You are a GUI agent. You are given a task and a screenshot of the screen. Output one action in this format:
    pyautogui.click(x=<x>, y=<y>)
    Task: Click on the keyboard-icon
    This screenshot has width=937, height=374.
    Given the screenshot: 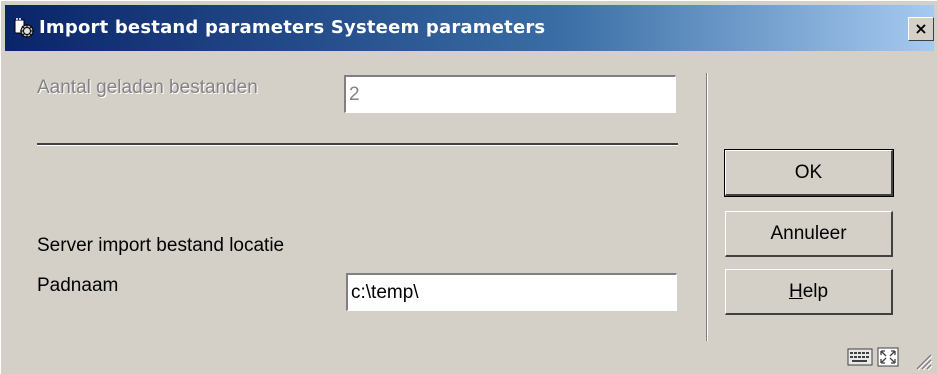 What is the action you would take?
    pyautogui.click(x=860, y=357)
    